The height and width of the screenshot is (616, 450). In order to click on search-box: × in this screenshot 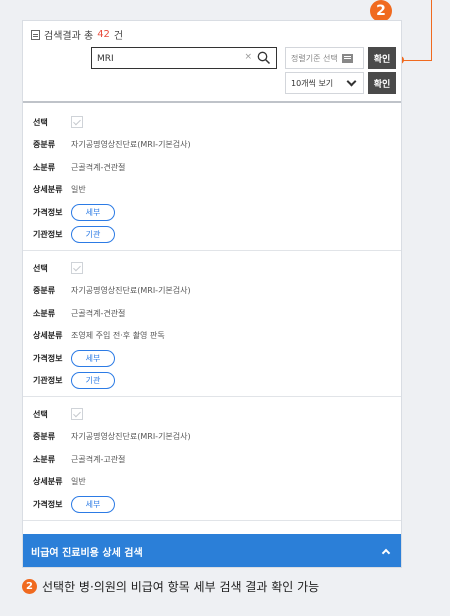, I will do `click(184, 58)`.